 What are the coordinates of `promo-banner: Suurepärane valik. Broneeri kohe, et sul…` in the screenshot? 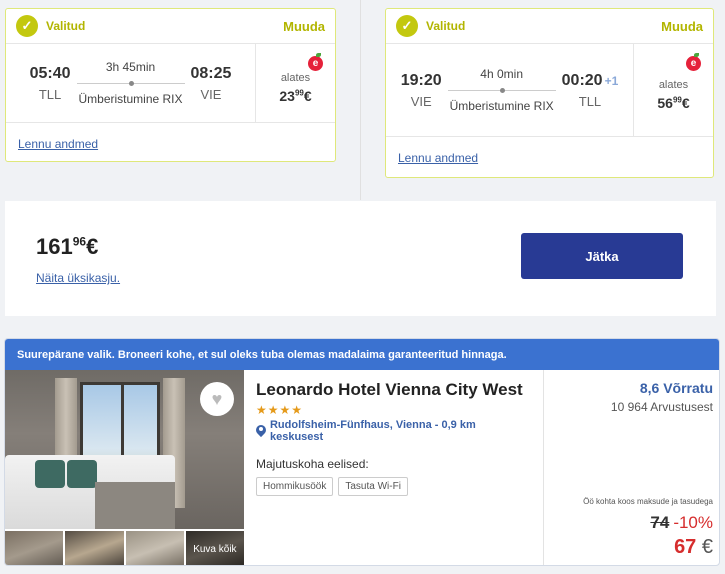 It's located at (362, 354).